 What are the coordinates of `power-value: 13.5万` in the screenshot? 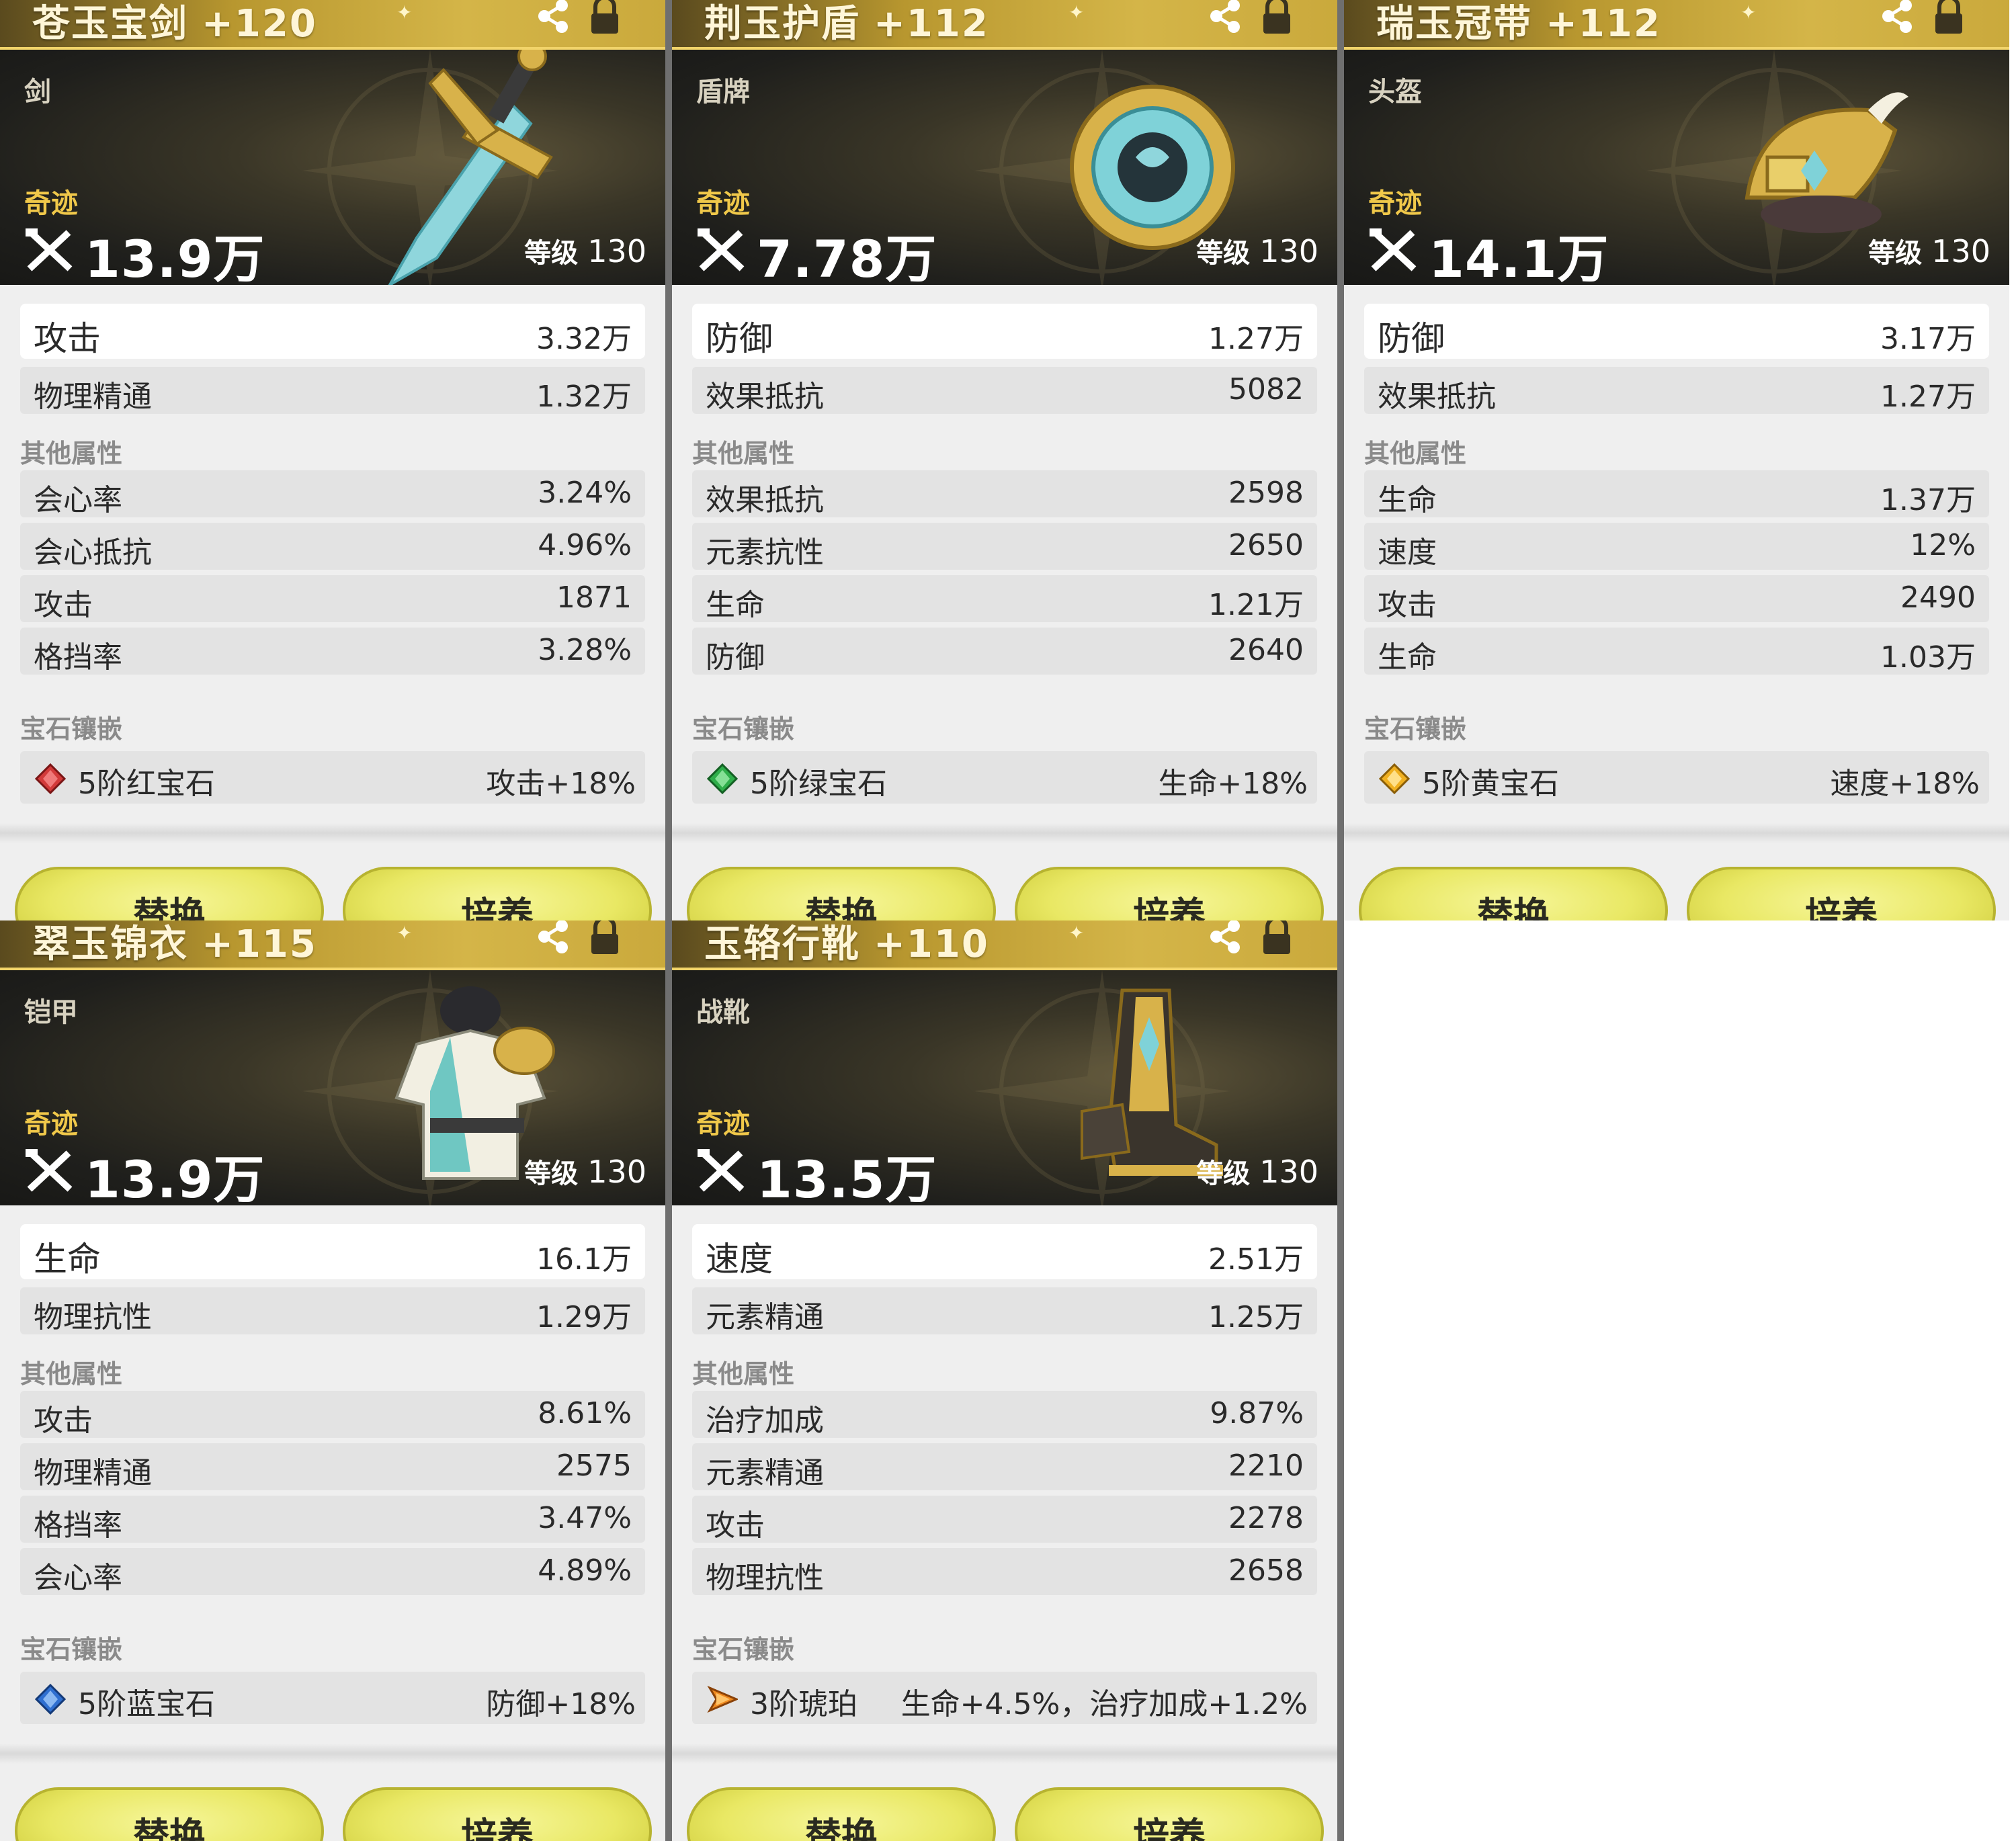 It's located at (847, 1177).